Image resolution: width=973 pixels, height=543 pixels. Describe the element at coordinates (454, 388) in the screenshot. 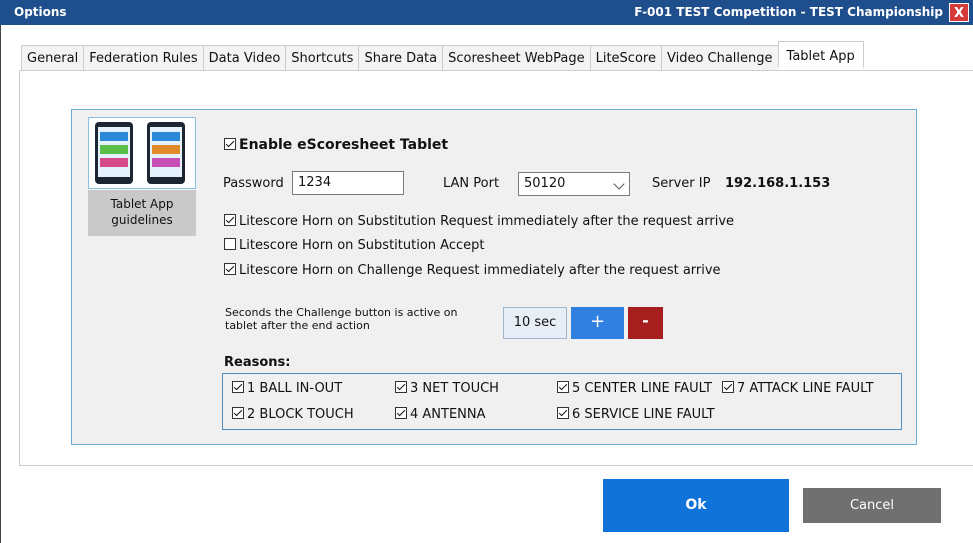

I see `reason-label: 3 NET TOUCH` at that location.